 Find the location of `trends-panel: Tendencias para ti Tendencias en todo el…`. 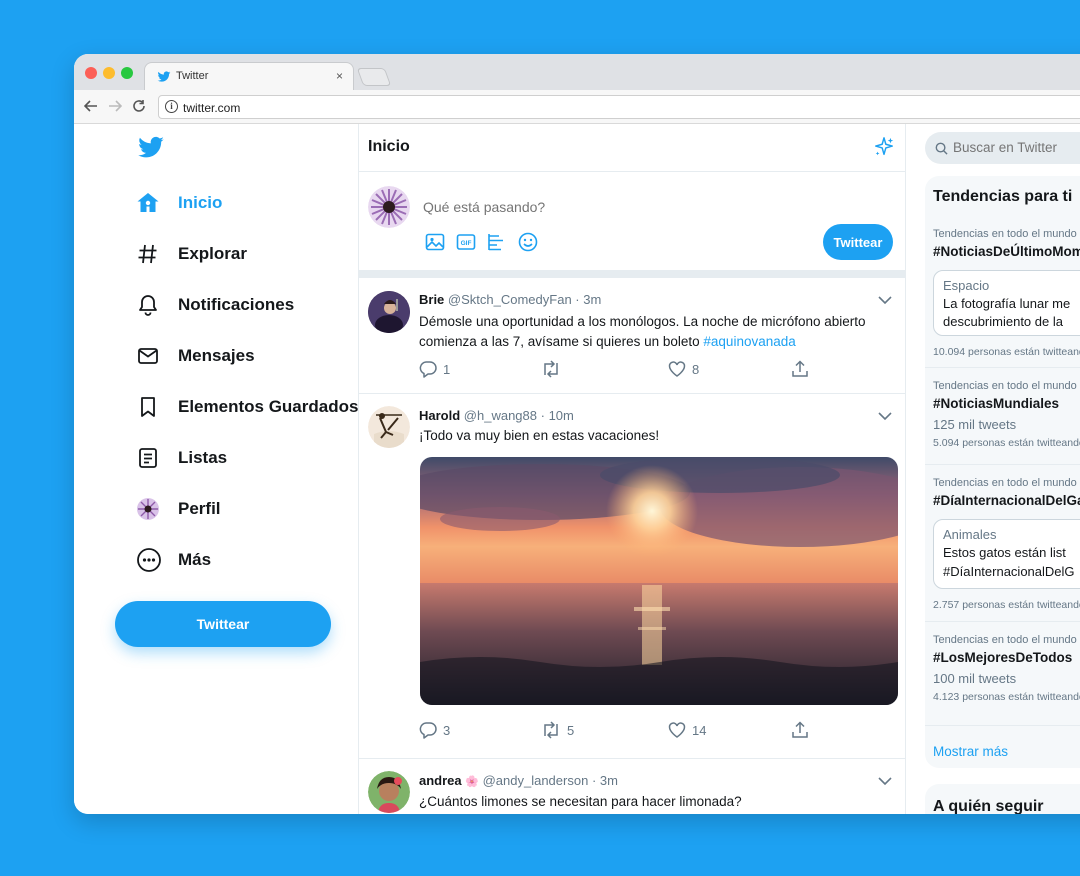

trends-panel: Tendencias para ti Tendencias en todo el… is located at coordinates (1002, 472).